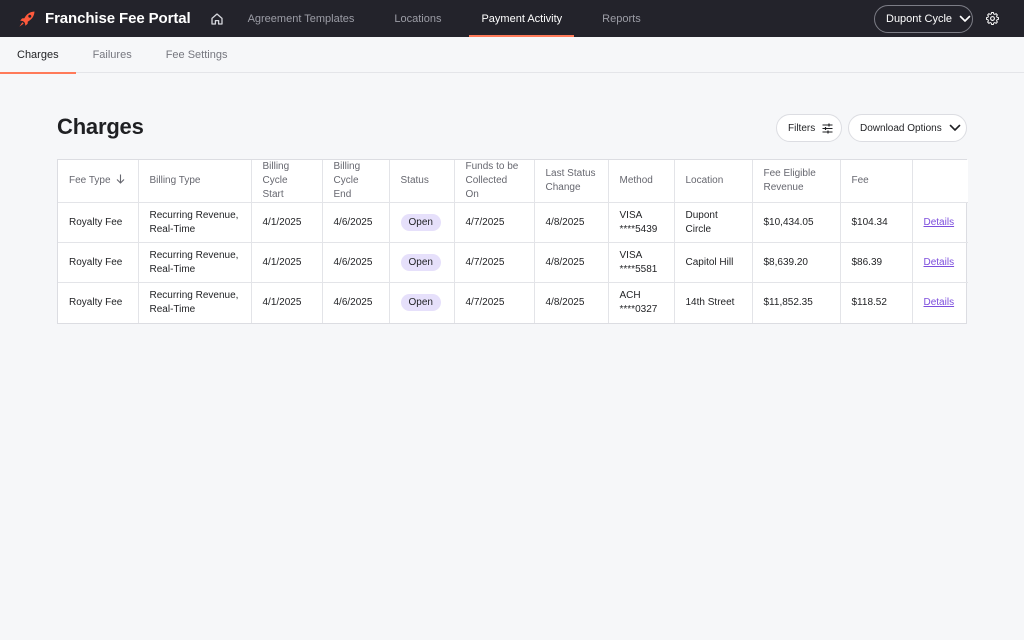  What do you see at coordinates (630, 295) in the screenshot?
I see `method-type: ACH` at bounding box center [630, 295].